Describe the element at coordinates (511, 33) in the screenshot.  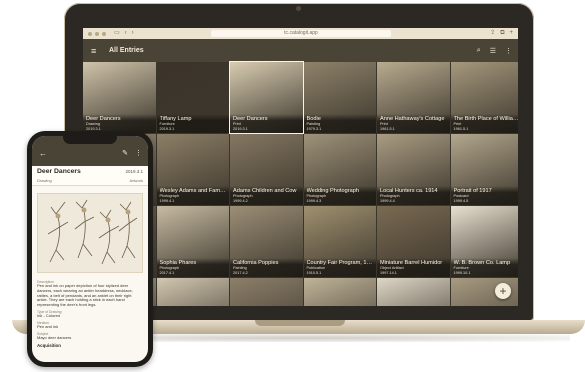
I see `new-tab-icon: +` at that location.